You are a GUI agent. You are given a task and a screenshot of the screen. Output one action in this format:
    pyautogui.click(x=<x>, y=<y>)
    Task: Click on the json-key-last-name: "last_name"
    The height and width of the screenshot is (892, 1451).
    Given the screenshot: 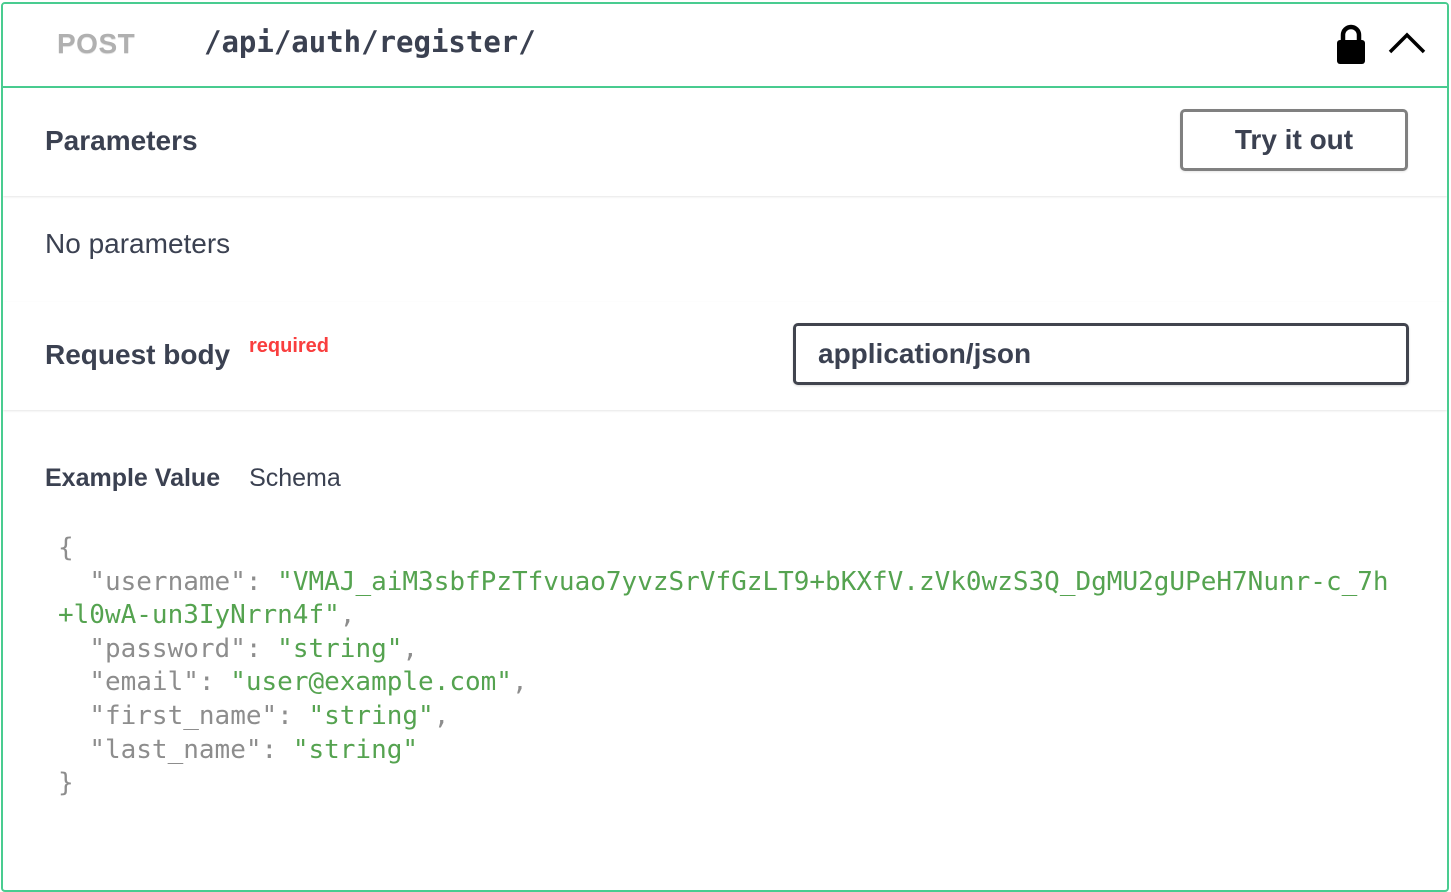 What is the action you would take?
    pyautogui.click(x=175, y=749)
    